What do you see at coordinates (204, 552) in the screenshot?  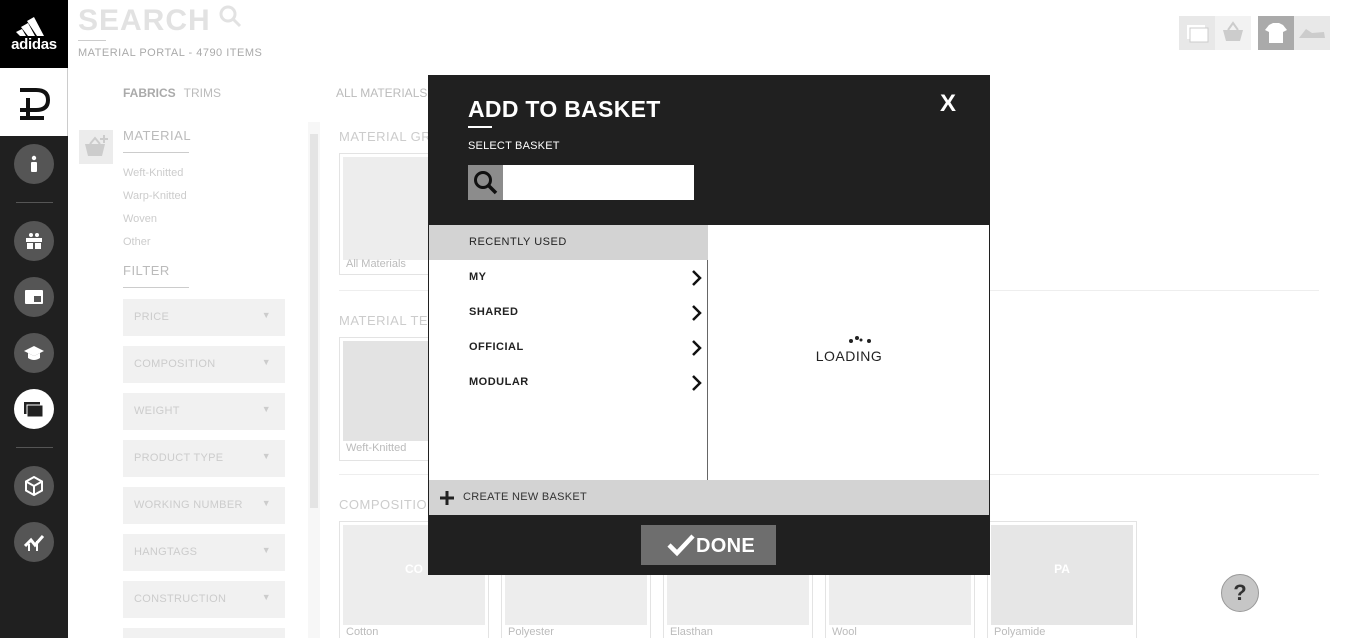 I see `filter-hangtags: HANGTAGS ▼` at bounding box center [204, 552].